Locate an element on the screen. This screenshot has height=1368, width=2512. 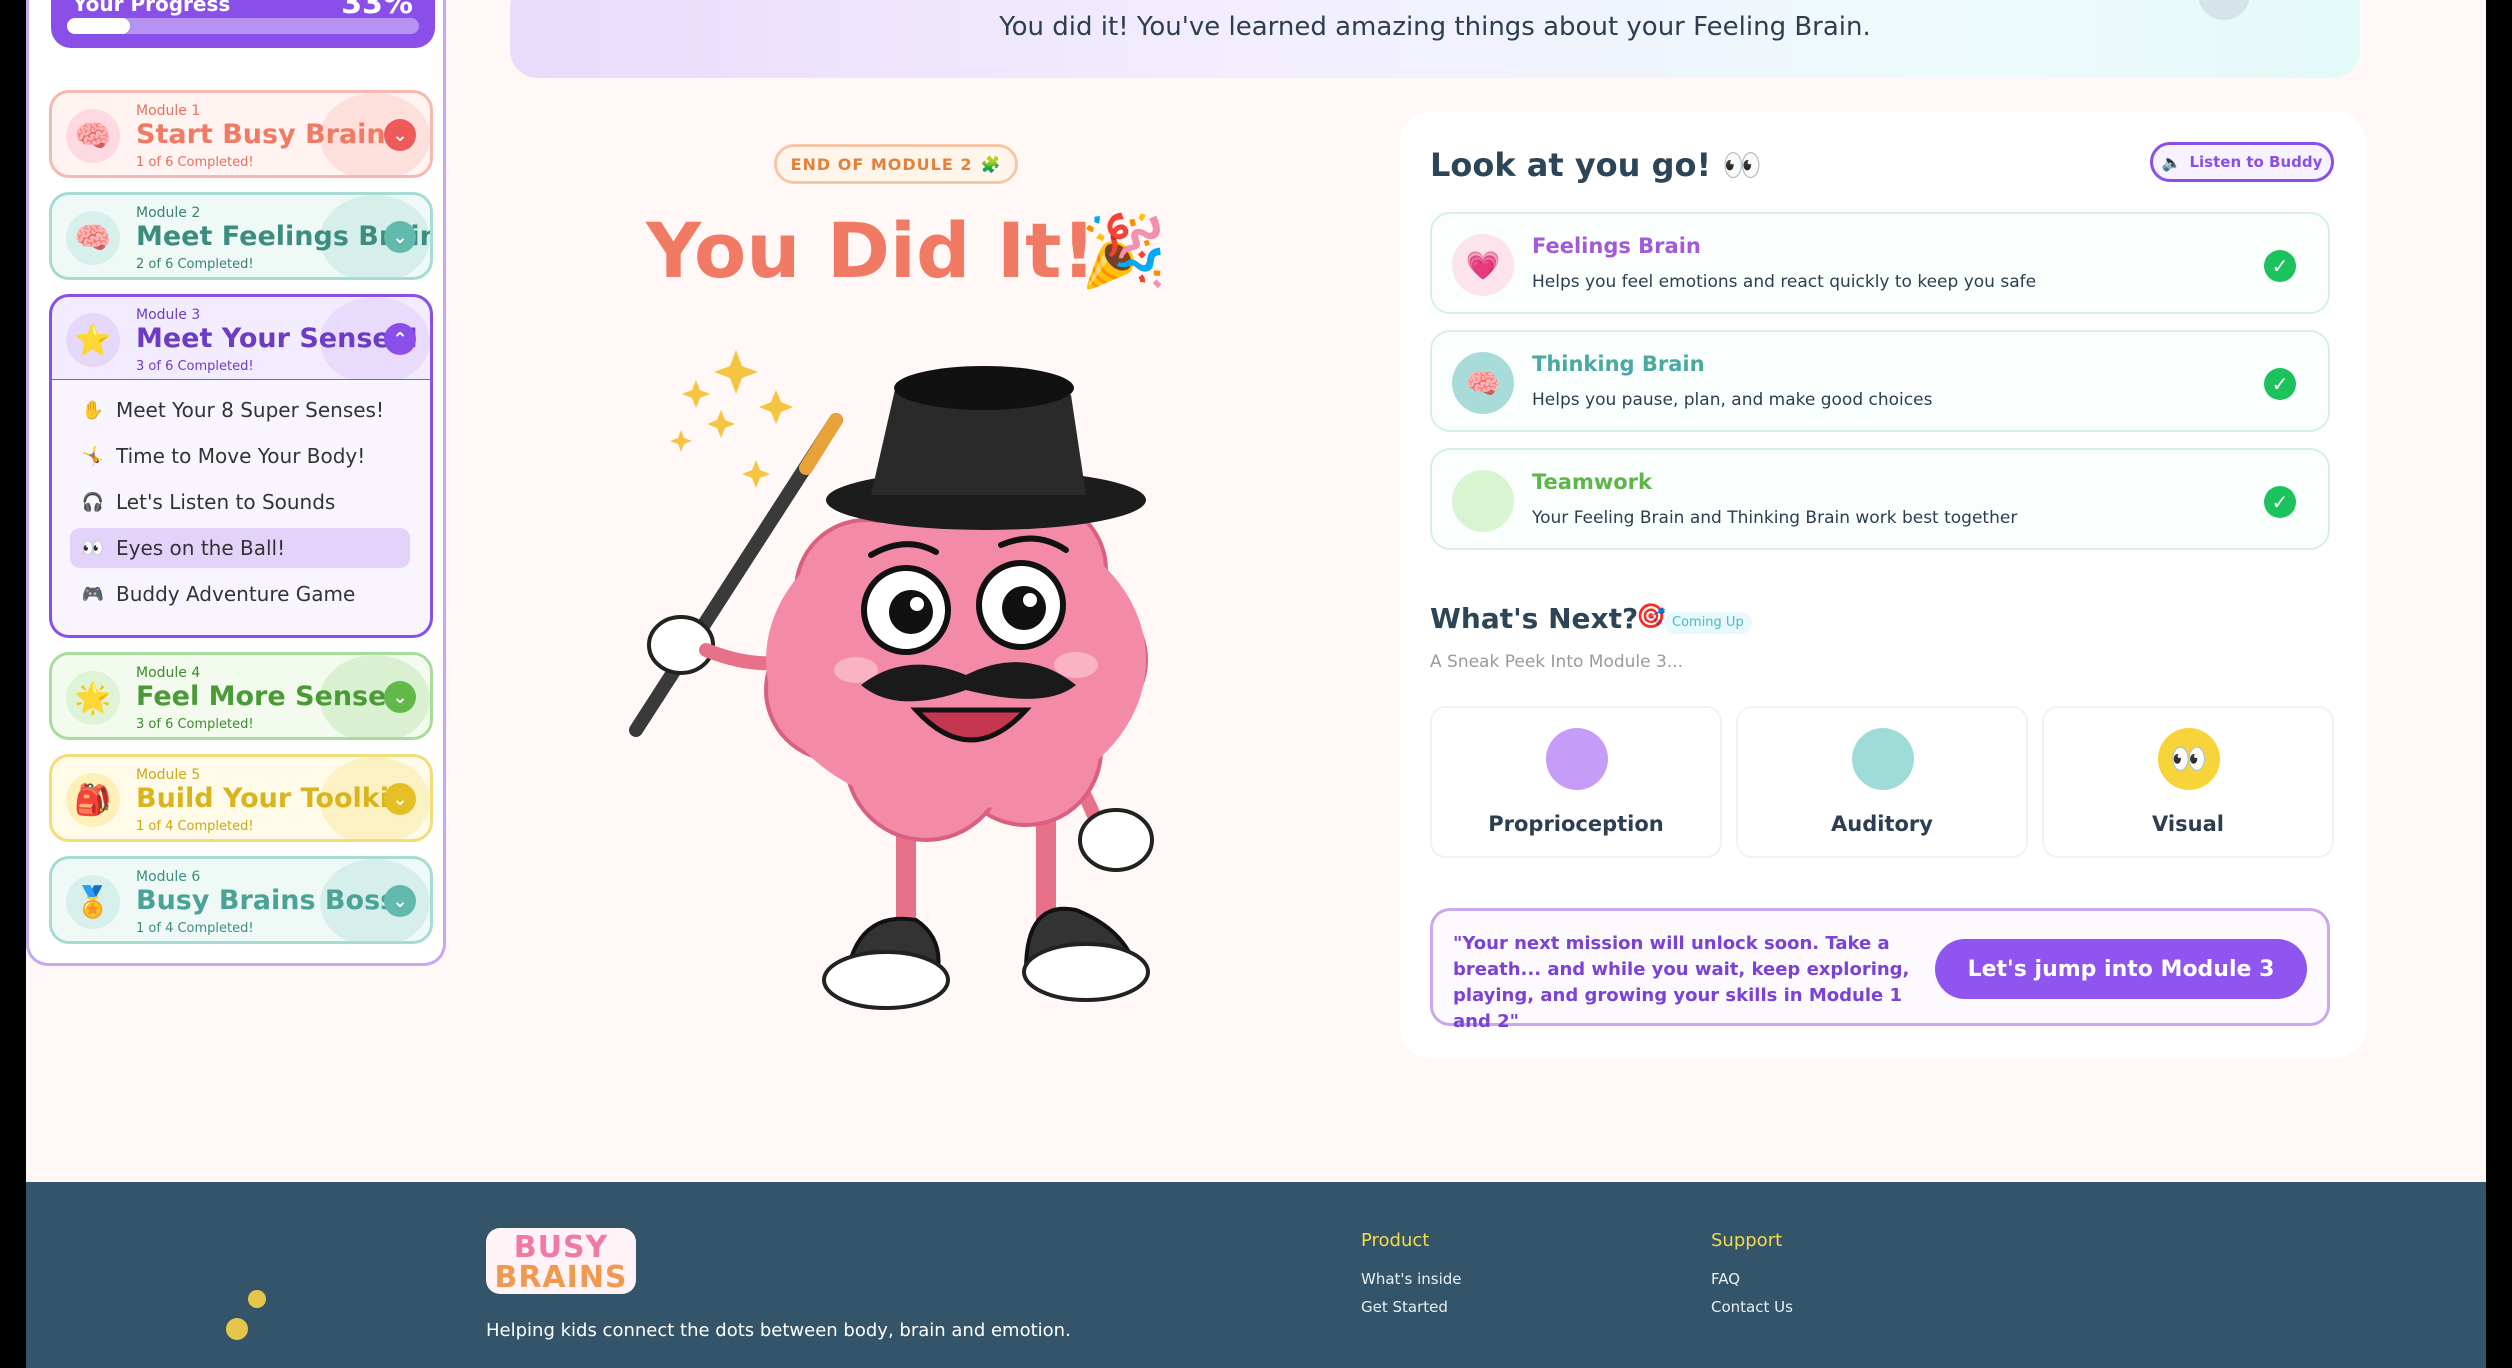
proprioception-icon is located at coordinates (1577, 759).